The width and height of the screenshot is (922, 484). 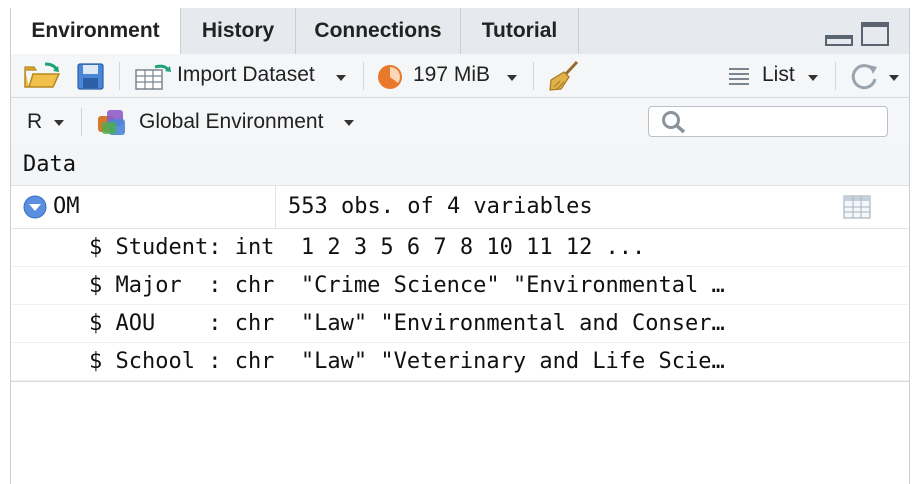 What do you see at coordinates (91, 79) in the screenshot?
I see `save-icon` at bounding box center [91, 79].